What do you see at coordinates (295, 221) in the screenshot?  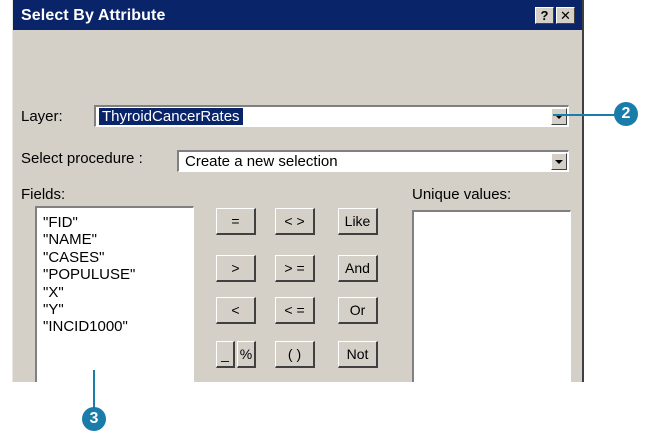 I see `not-equal-button: < >` at bounding box center [295, 221].